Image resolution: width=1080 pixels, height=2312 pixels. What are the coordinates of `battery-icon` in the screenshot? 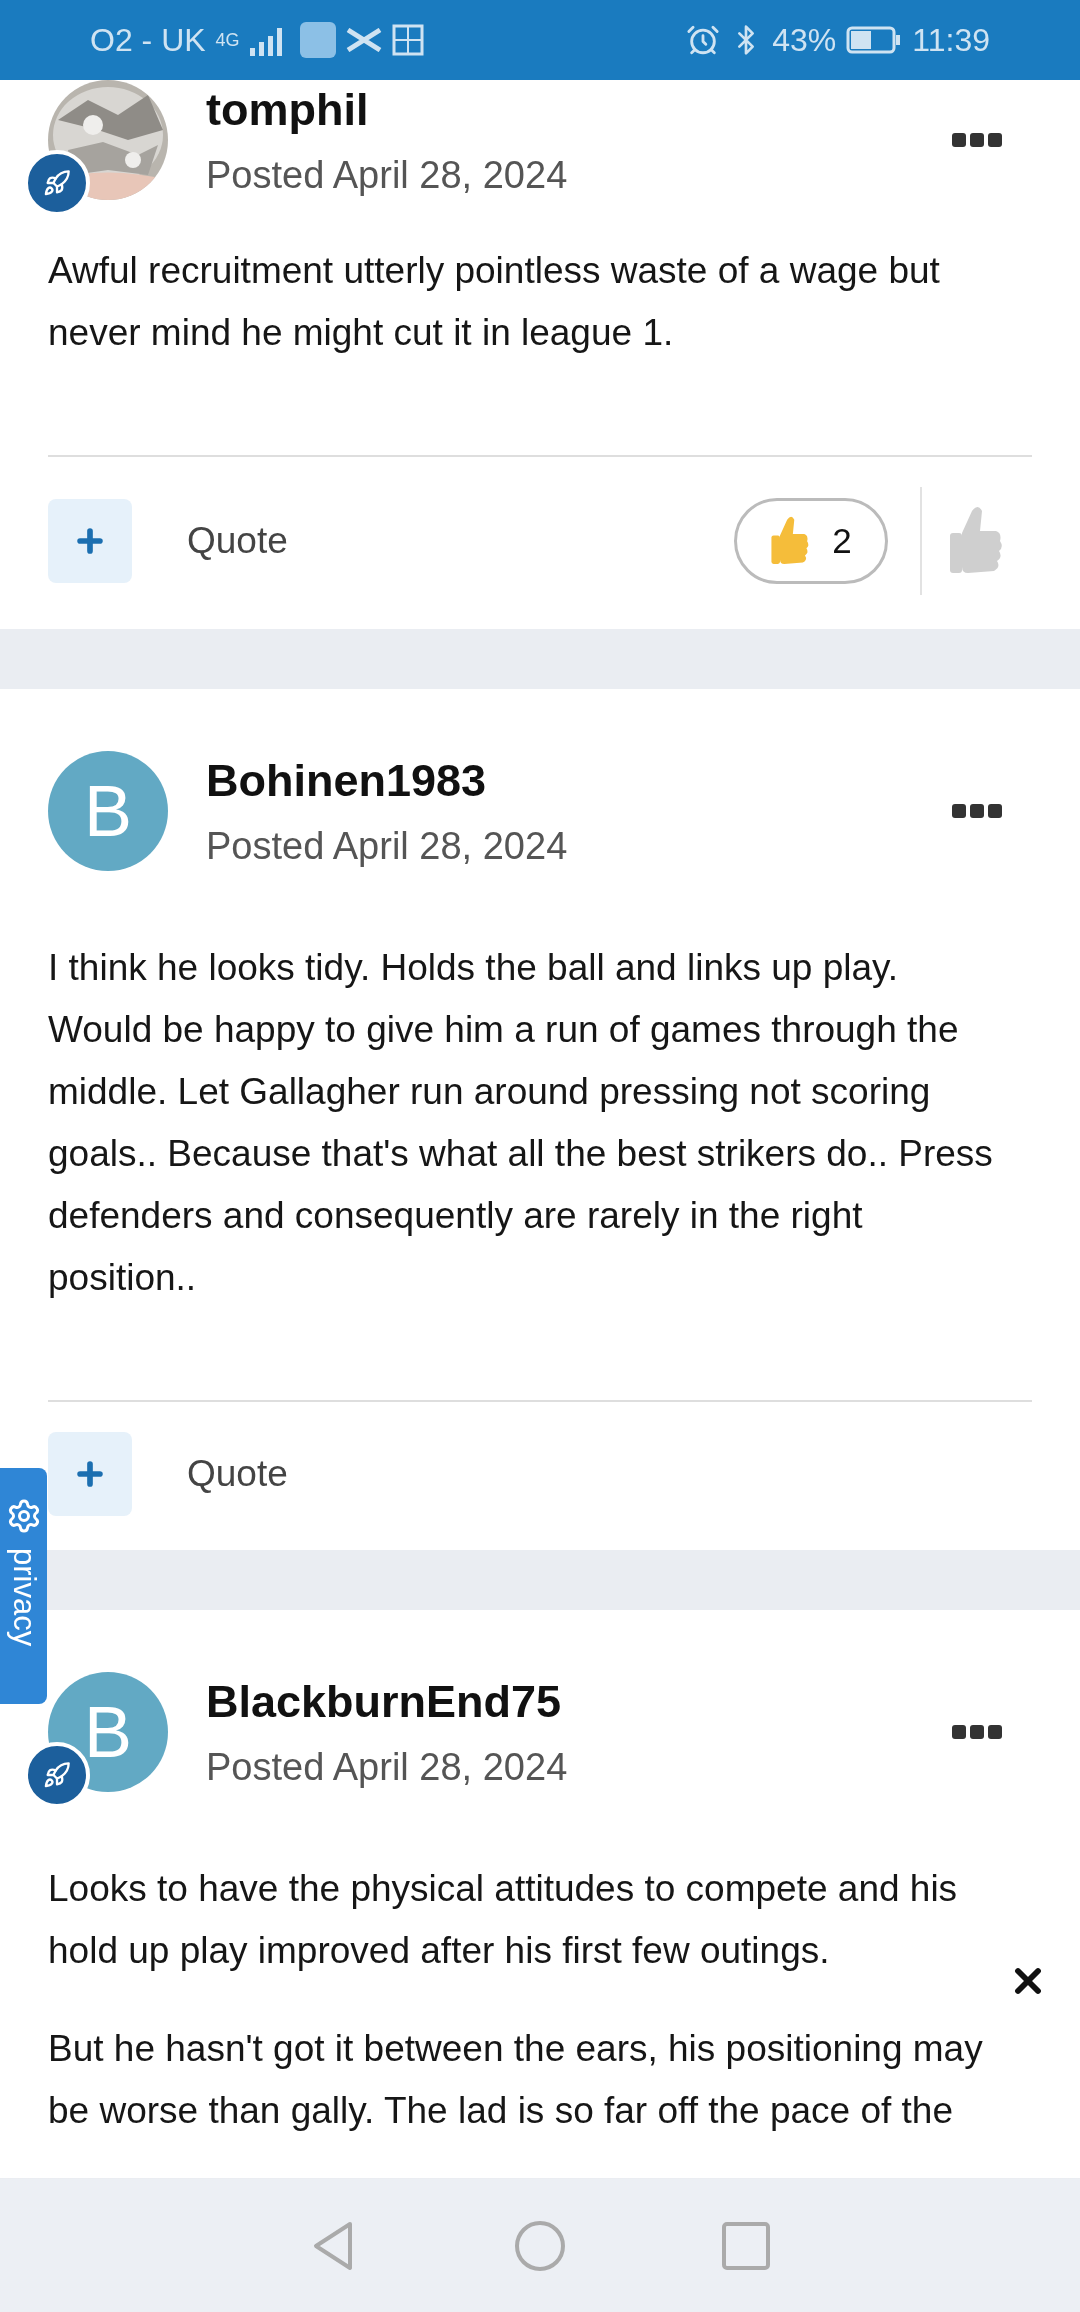 It's located at (874, 40).